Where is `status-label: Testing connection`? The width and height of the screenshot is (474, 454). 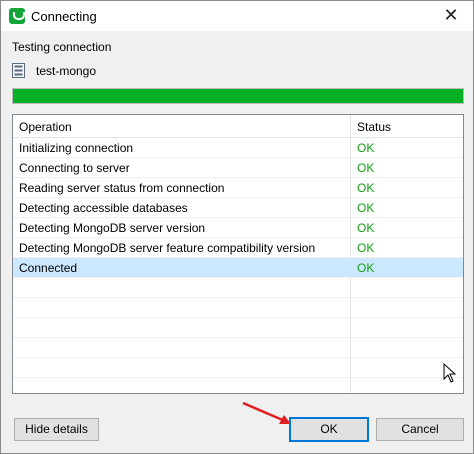 status-label: Testing connection is located at coordinates (62, 47).